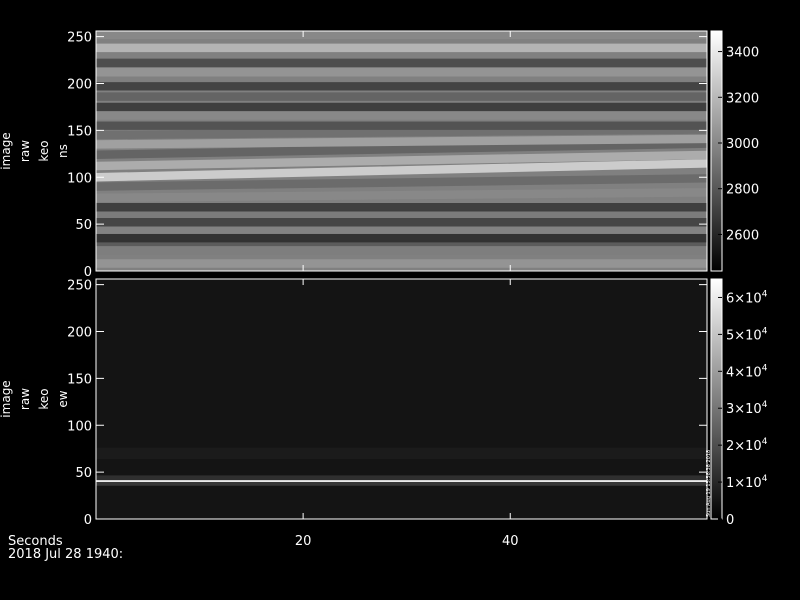 Image resolution: width=800 pixels, height=600 pixels. What do you see at coordinates (747, 482) in the screenshot?
I see `colorbar-tick-label: 1×104` at bounding box center [747, 482].